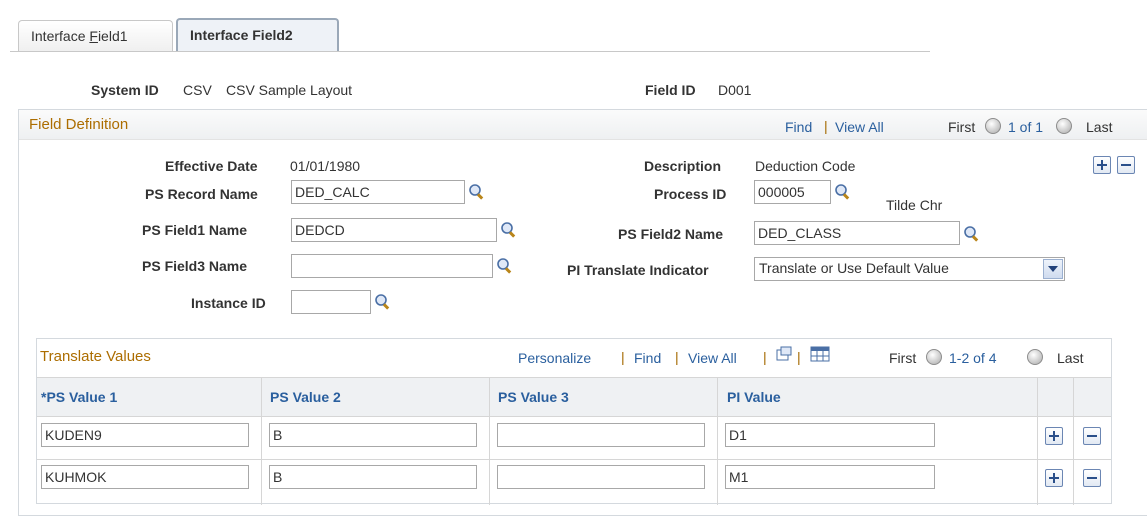  What do you see at coordinates (241, 35) in the screenshot?
I see `tab-label: Interface Field2` at bounding box center [241, 35].